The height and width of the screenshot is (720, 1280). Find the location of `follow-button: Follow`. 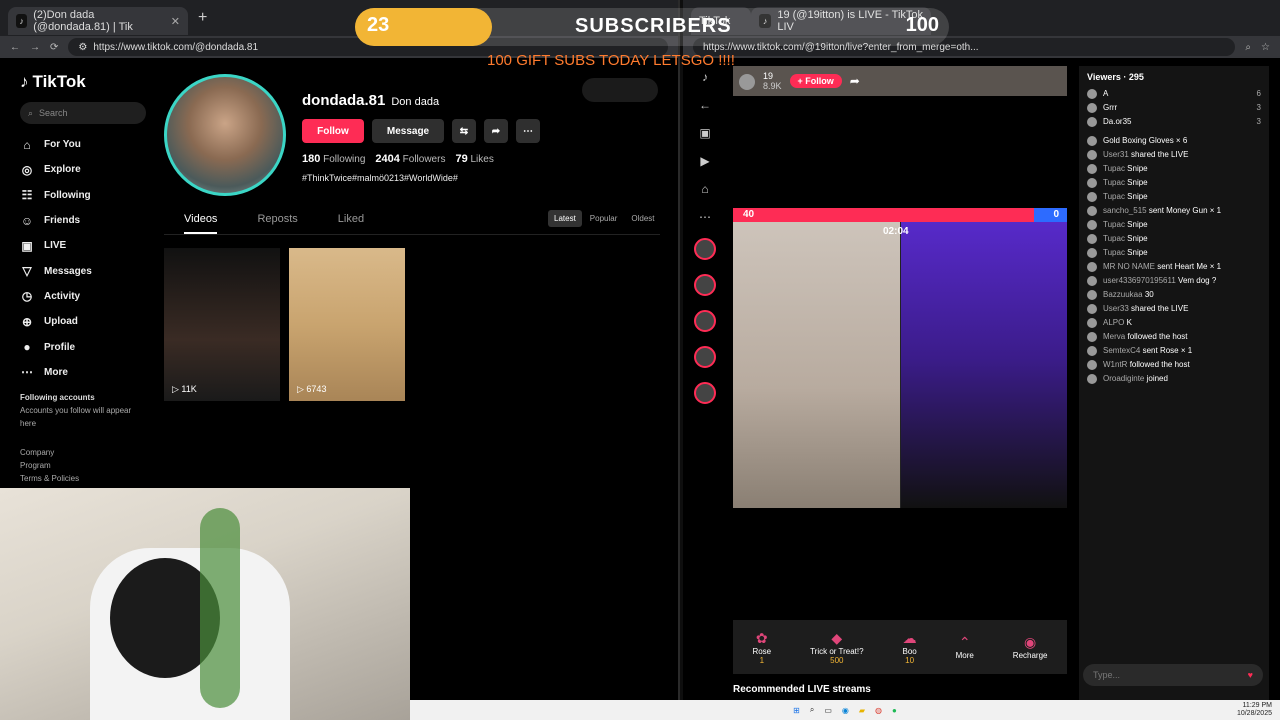

follow-button: Follow is located at coordinates (333, 131).